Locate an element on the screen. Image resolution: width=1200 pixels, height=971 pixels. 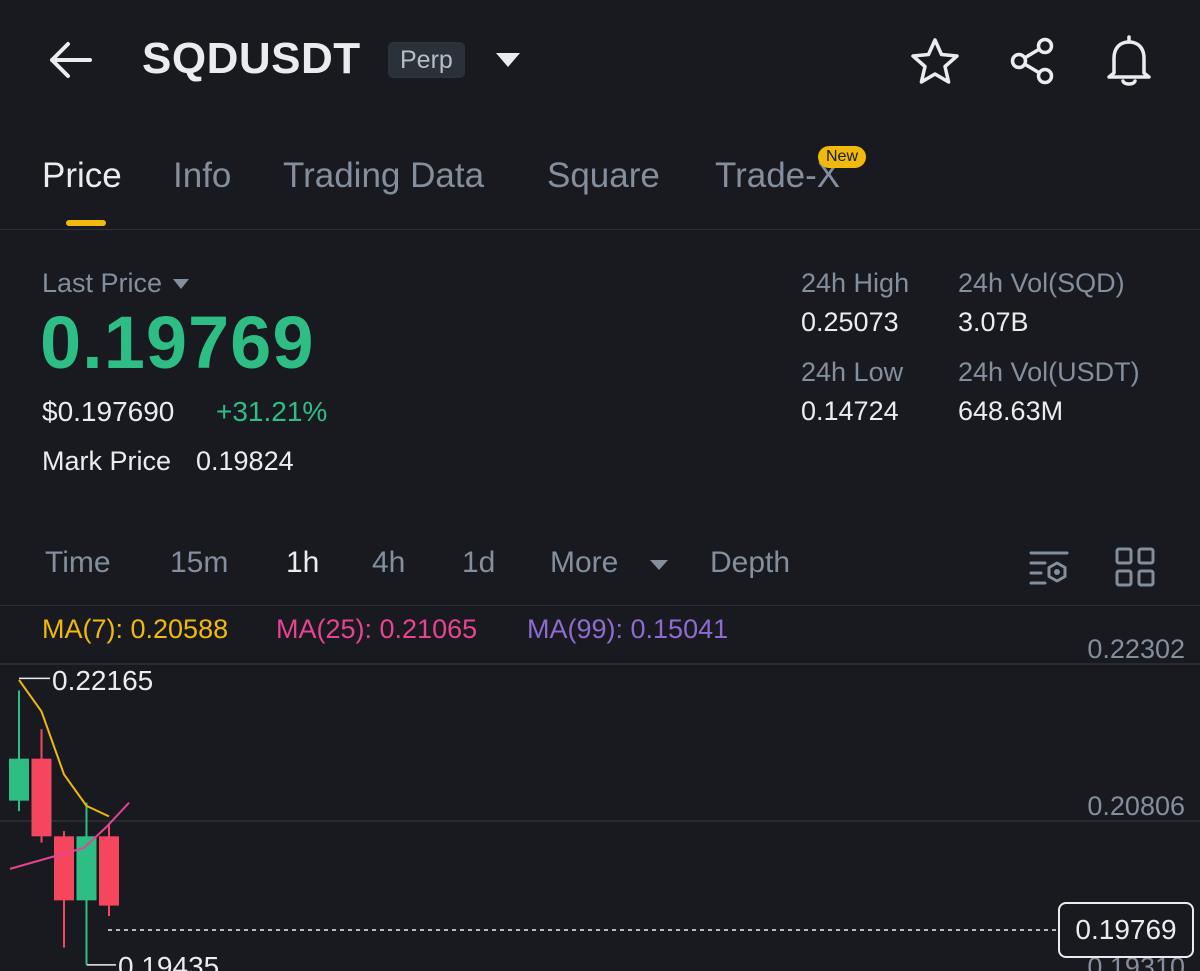
tab-square: Square is located at coordinates (603, 176).